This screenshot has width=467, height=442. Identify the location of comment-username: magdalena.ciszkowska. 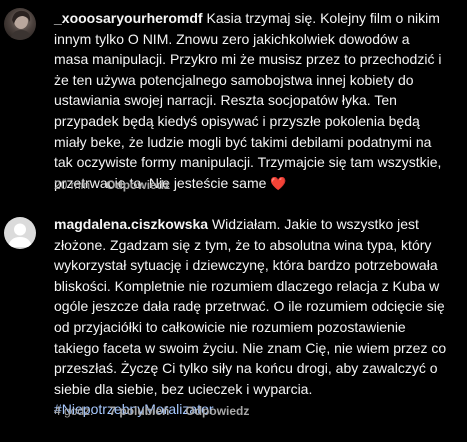
(131, 224).